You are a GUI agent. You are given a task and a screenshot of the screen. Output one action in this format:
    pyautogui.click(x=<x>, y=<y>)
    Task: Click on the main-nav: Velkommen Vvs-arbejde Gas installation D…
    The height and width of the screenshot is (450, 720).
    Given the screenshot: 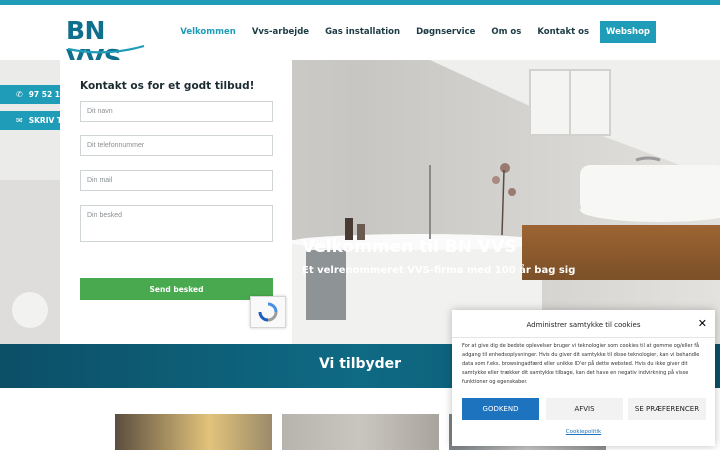 What is the action you would take?
    pyautogui.click(x=410, y=32)
    